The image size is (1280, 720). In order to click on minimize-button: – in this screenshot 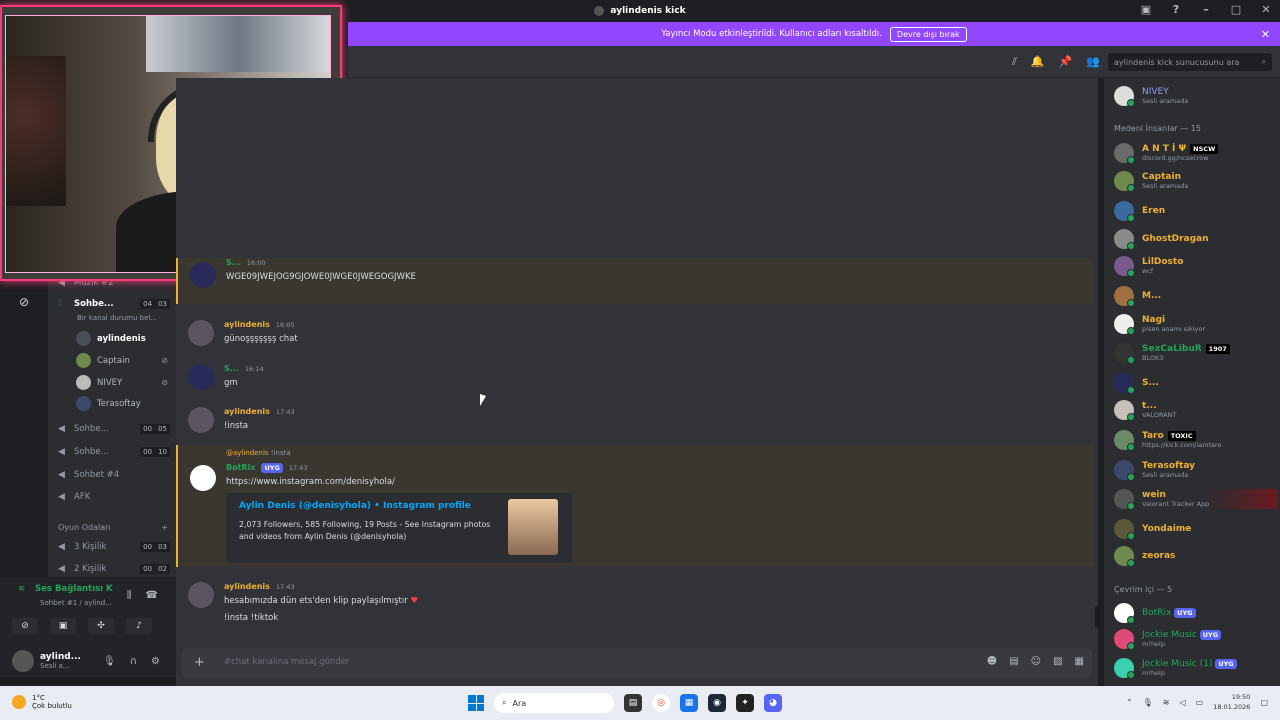, I will do `click(1206, 9)`.